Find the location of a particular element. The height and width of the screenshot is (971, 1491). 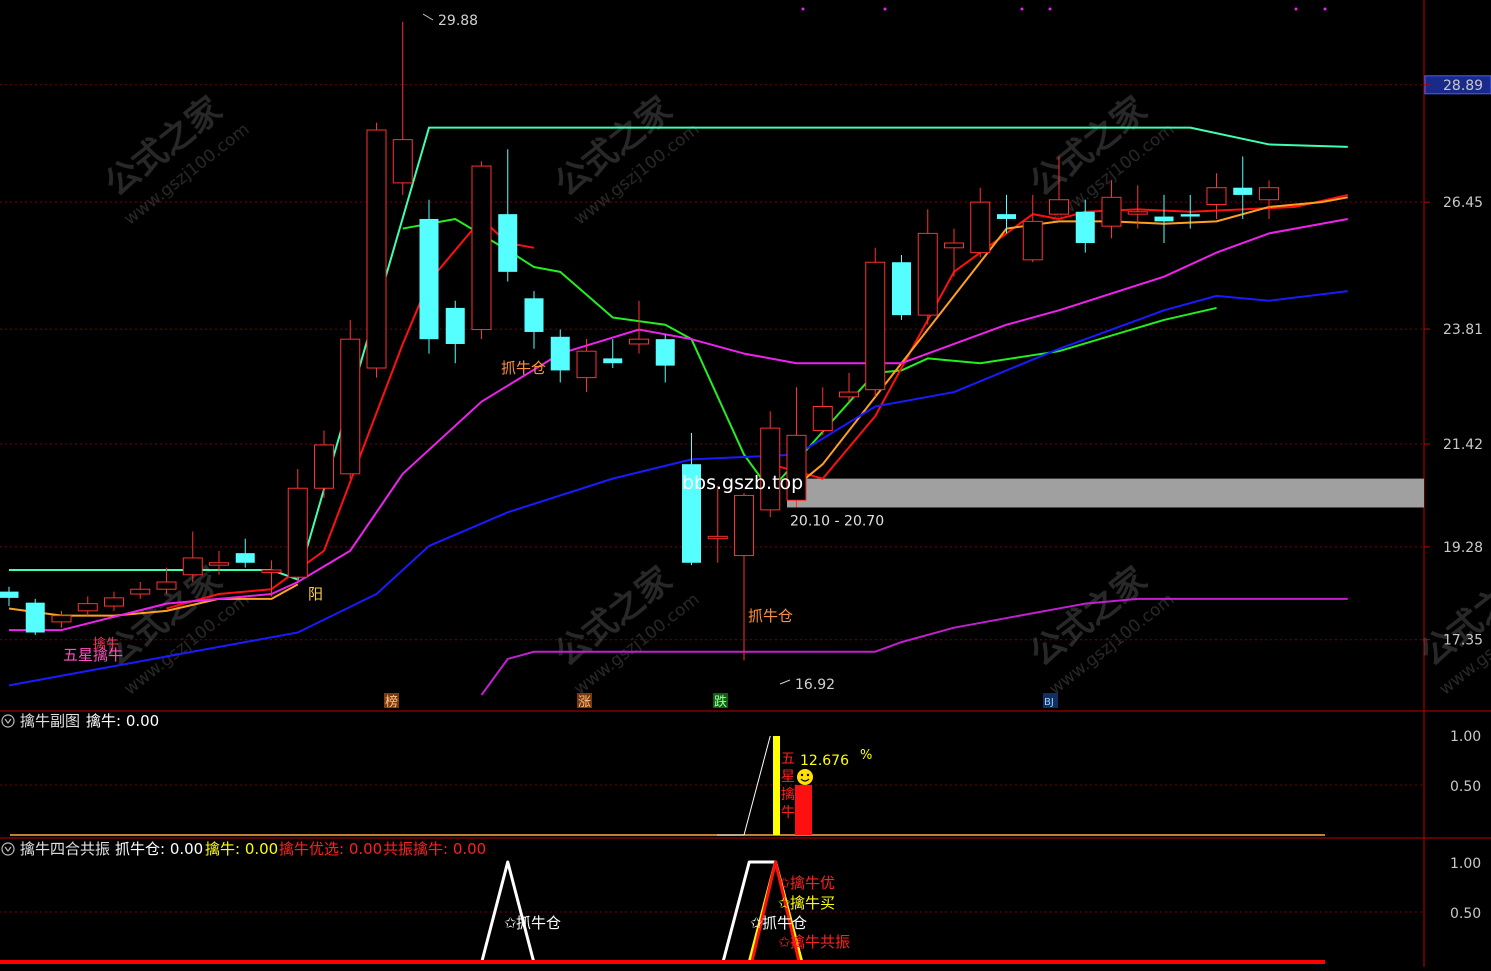

sub1-pct-value: 12.676 is located at coordinates (824, 761).